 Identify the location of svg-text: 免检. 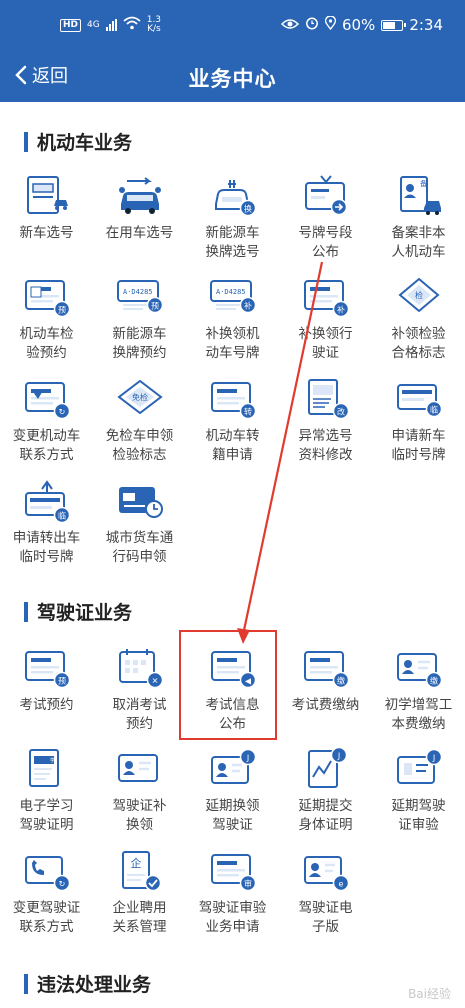
(140, 397).